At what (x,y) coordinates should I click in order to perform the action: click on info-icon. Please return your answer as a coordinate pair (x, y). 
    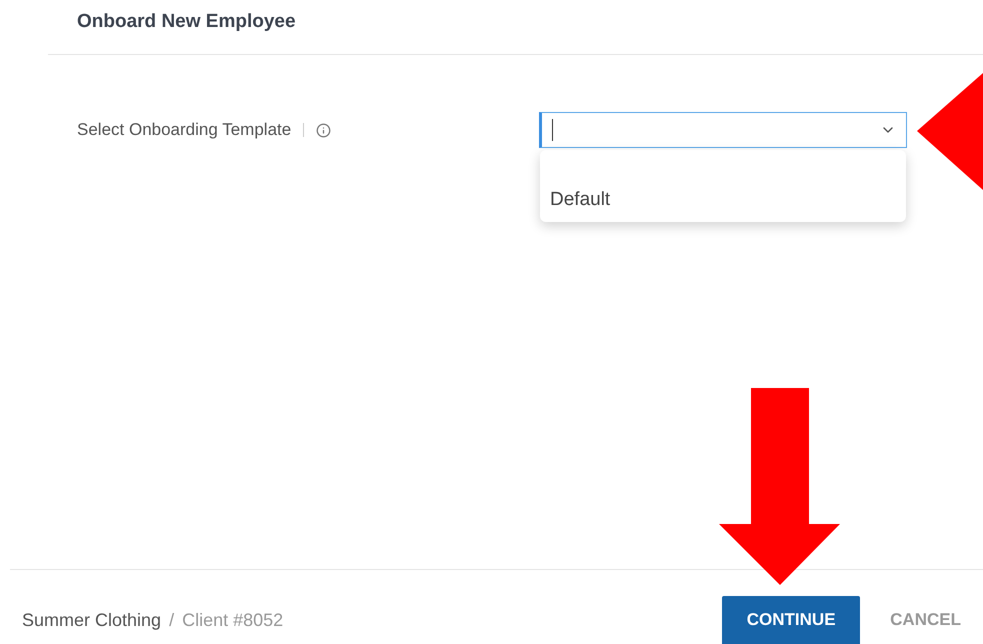
    Looking at the image, I should click on (324, 130).